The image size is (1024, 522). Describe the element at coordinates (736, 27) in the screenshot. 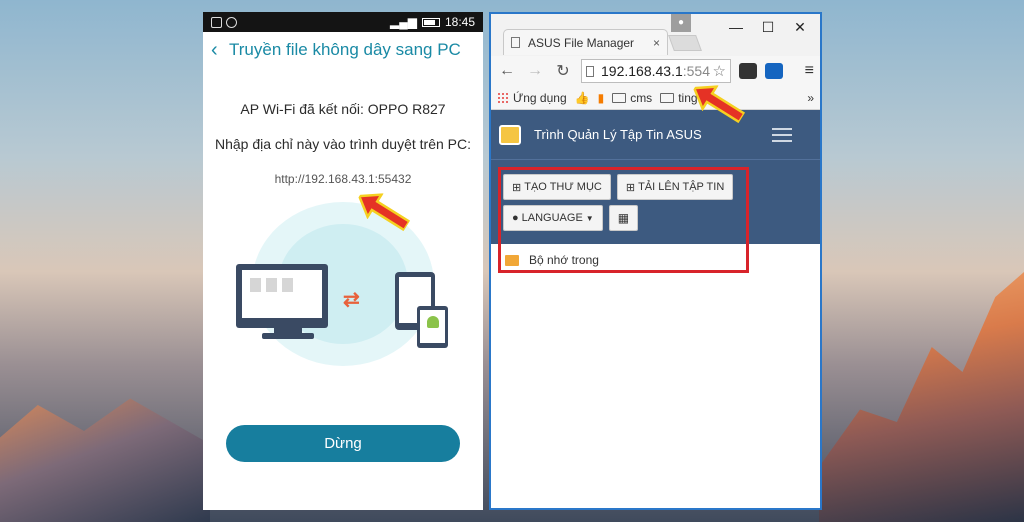

I see `minimize-button: —` at that location.